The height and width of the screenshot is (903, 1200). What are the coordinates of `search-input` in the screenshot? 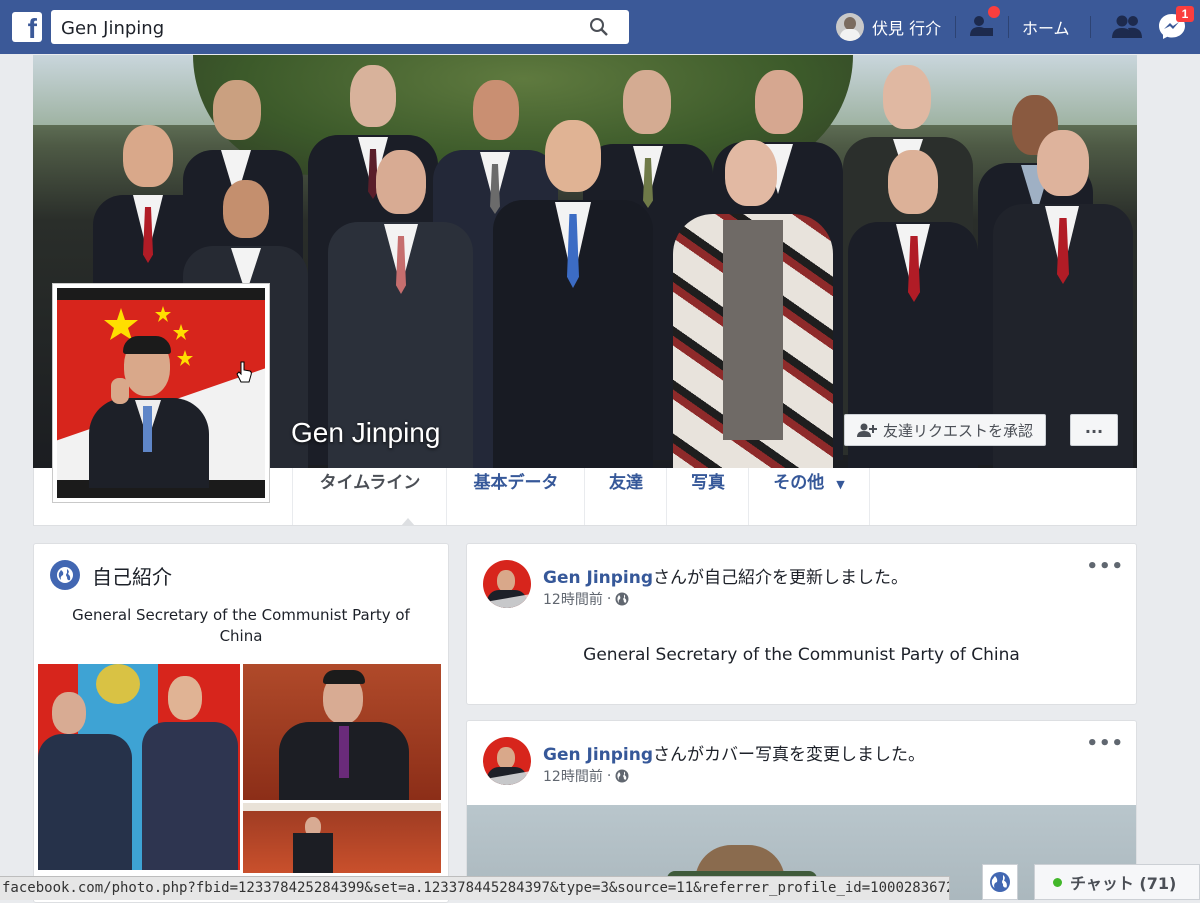 It's located at (321, 28).